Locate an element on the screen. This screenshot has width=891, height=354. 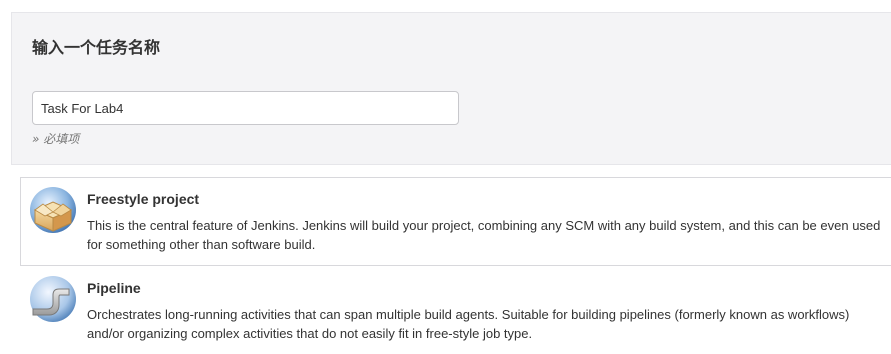
item-name-input is located at coordinates (245, 108).